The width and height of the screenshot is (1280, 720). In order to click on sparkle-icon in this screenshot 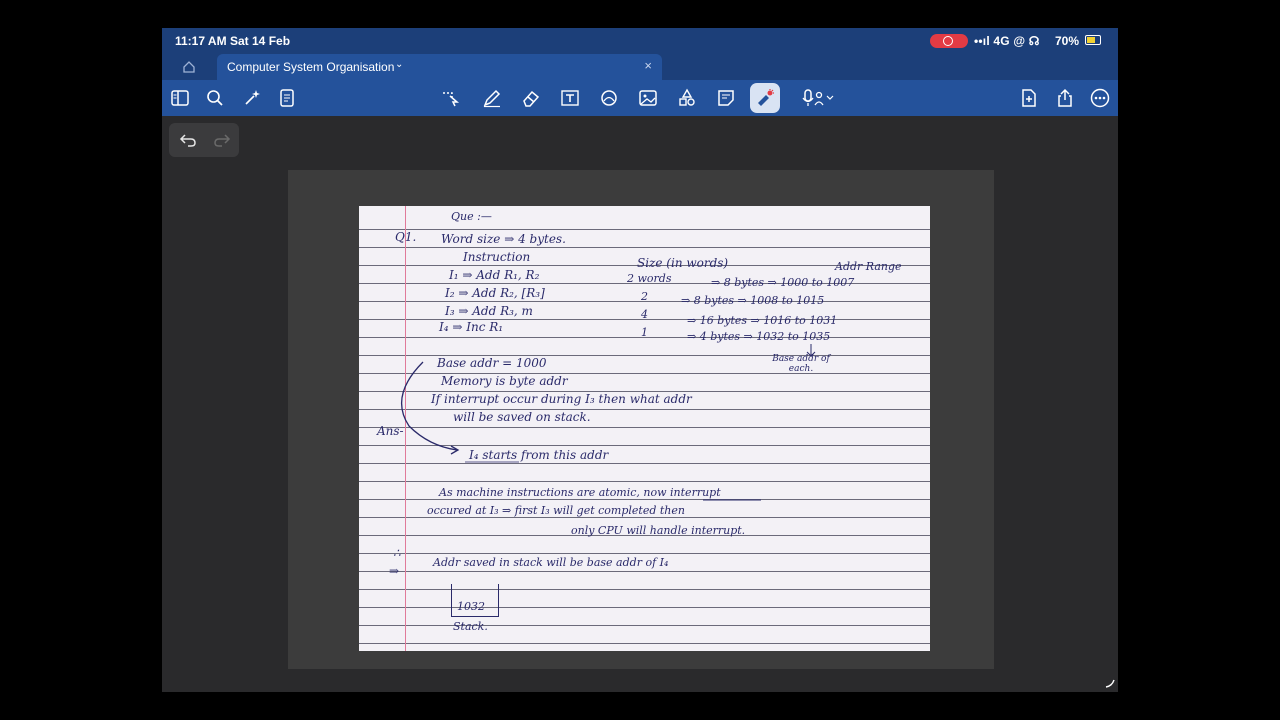, I will do `click(252, 98)`.